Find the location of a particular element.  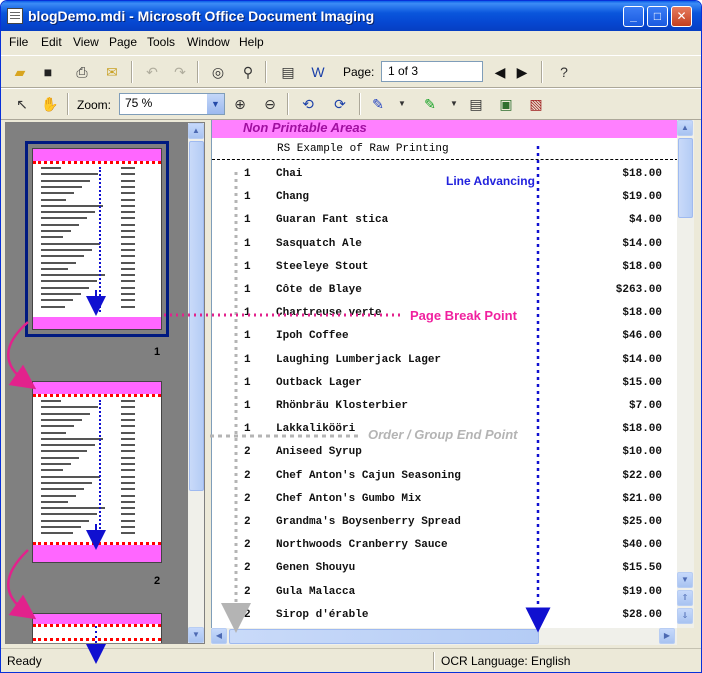

menu-file: File is located at coordinates (18, 42).